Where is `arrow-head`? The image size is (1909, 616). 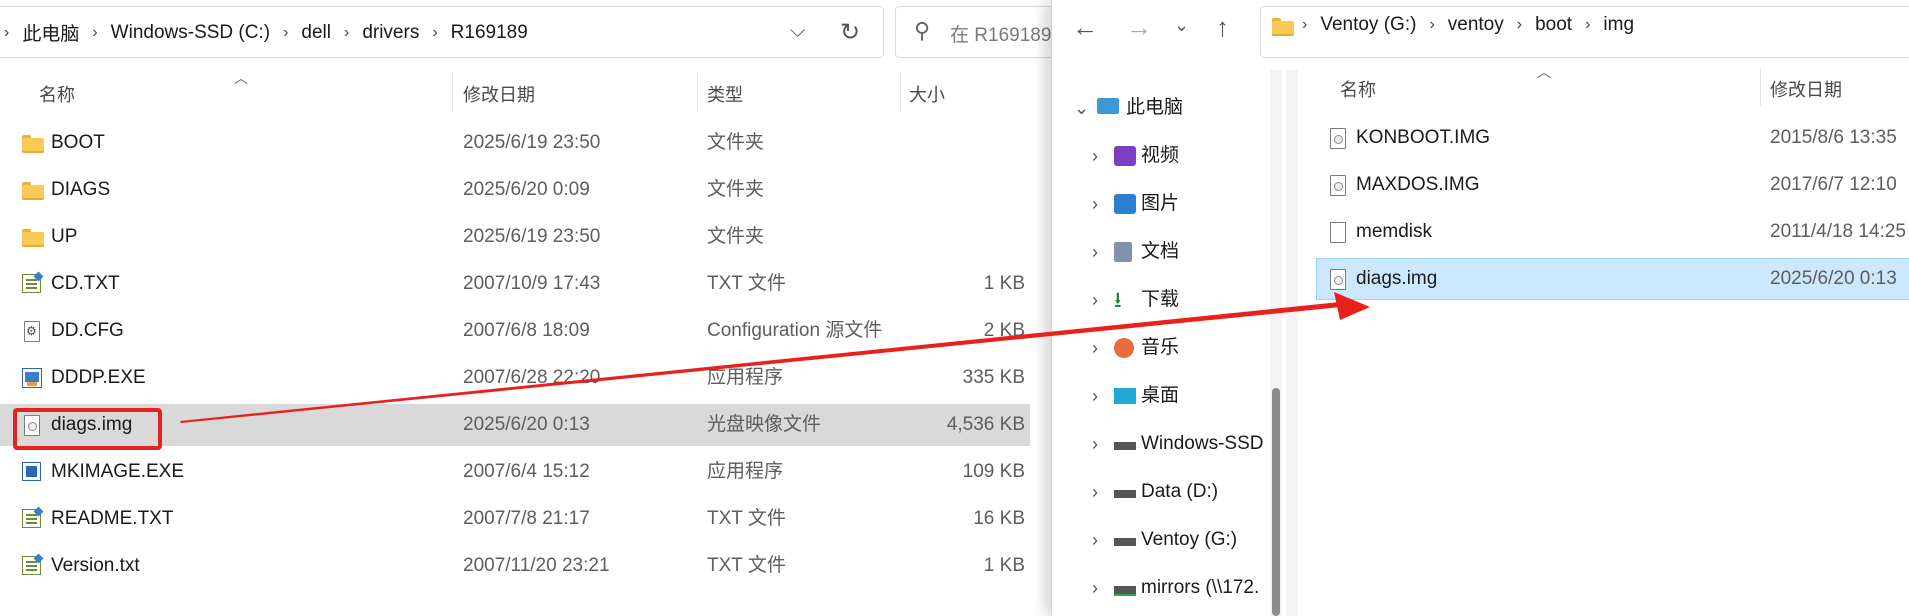 arrow-head is located at coordinates (1352, 306).